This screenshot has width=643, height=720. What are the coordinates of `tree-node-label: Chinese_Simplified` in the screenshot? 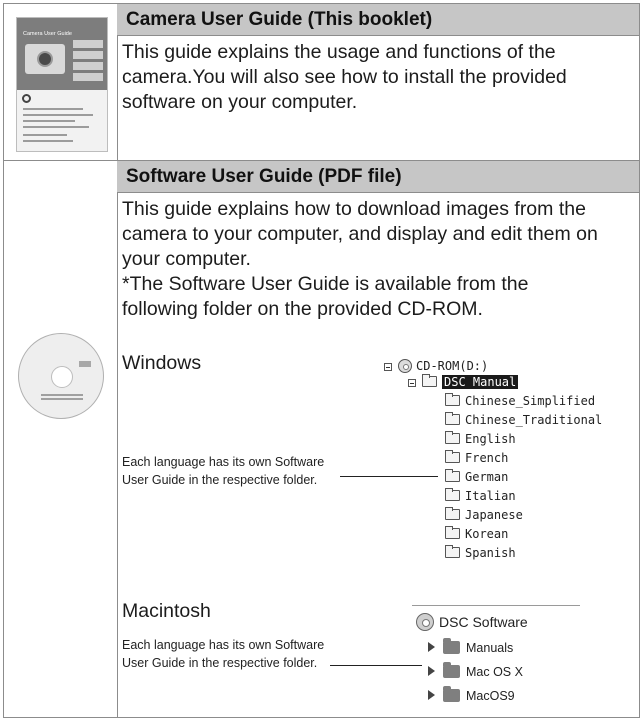 It's located at (530, 401).